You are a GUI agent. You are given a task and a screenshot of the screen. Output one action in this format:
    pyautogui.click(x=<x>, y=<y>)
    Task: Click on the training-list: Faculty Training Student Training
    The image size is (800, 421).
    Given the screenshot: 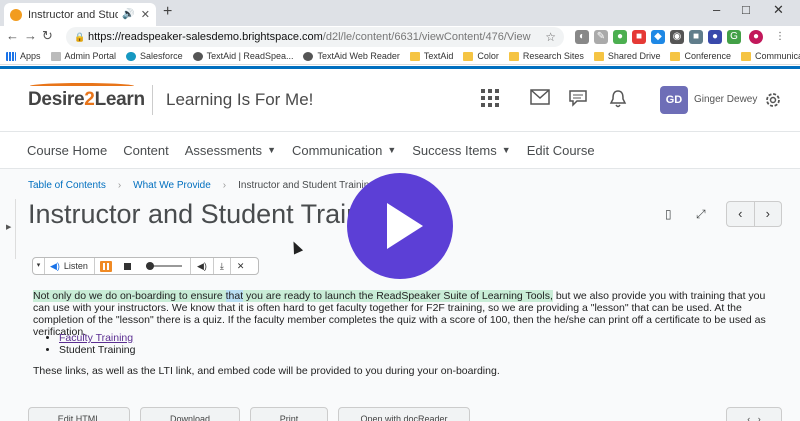 What is the action you would take?
    pyautogui.click(x=90, y=344)
    